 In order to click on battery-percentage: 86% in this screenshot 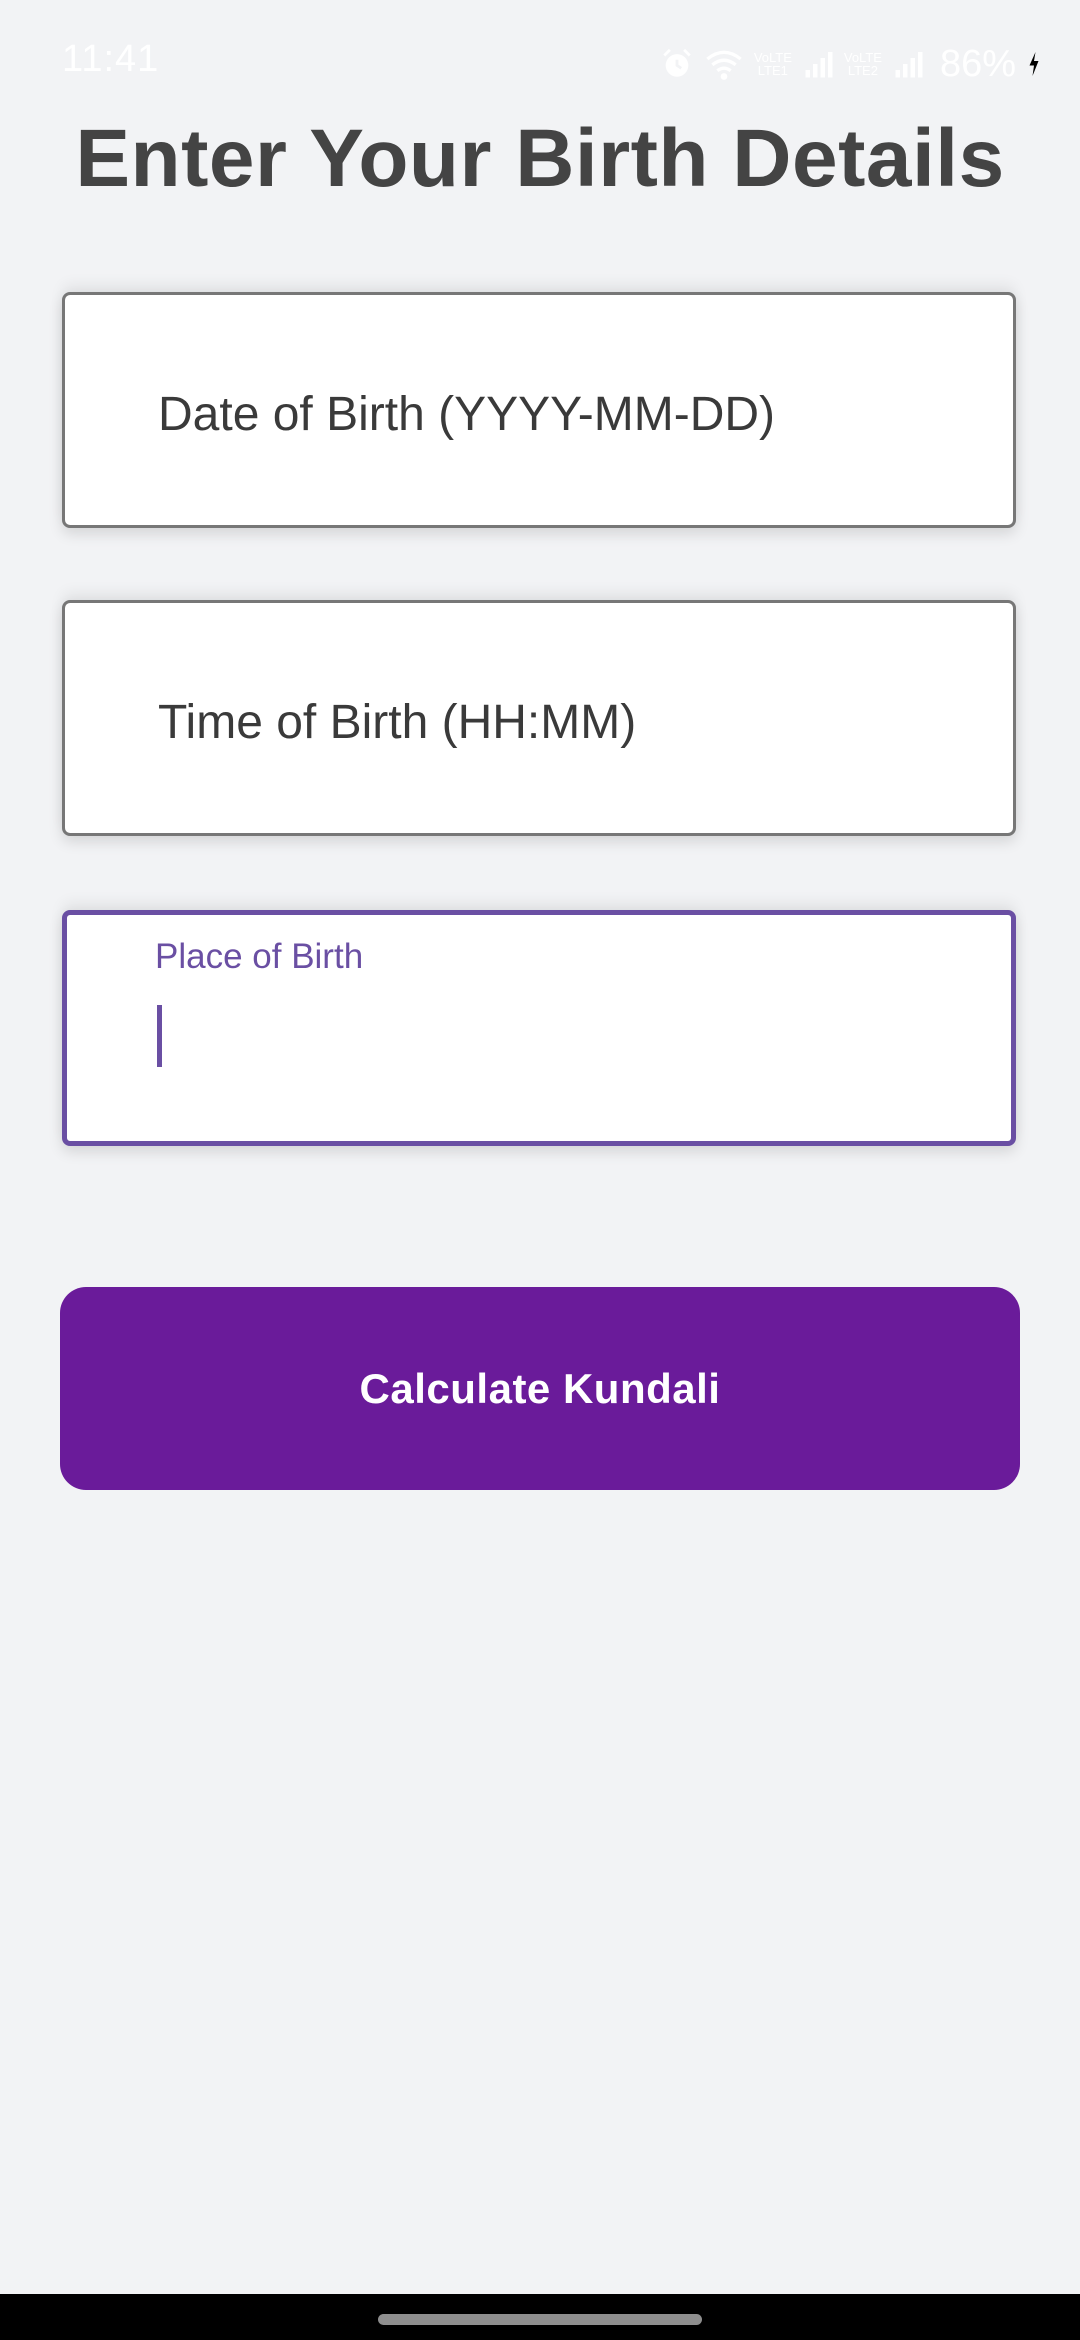, I will do `click(977, 63)`.